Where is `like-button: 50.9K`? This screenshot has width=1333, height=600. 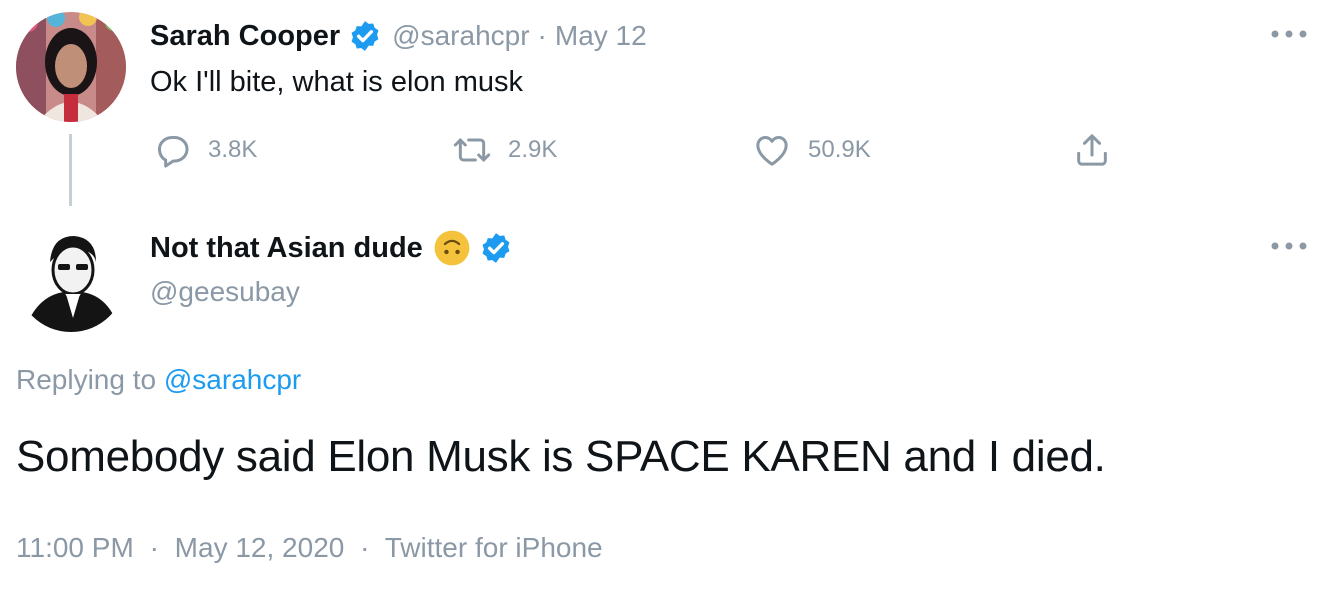 like-button: 50.9K is located at coordinates (811, 150).